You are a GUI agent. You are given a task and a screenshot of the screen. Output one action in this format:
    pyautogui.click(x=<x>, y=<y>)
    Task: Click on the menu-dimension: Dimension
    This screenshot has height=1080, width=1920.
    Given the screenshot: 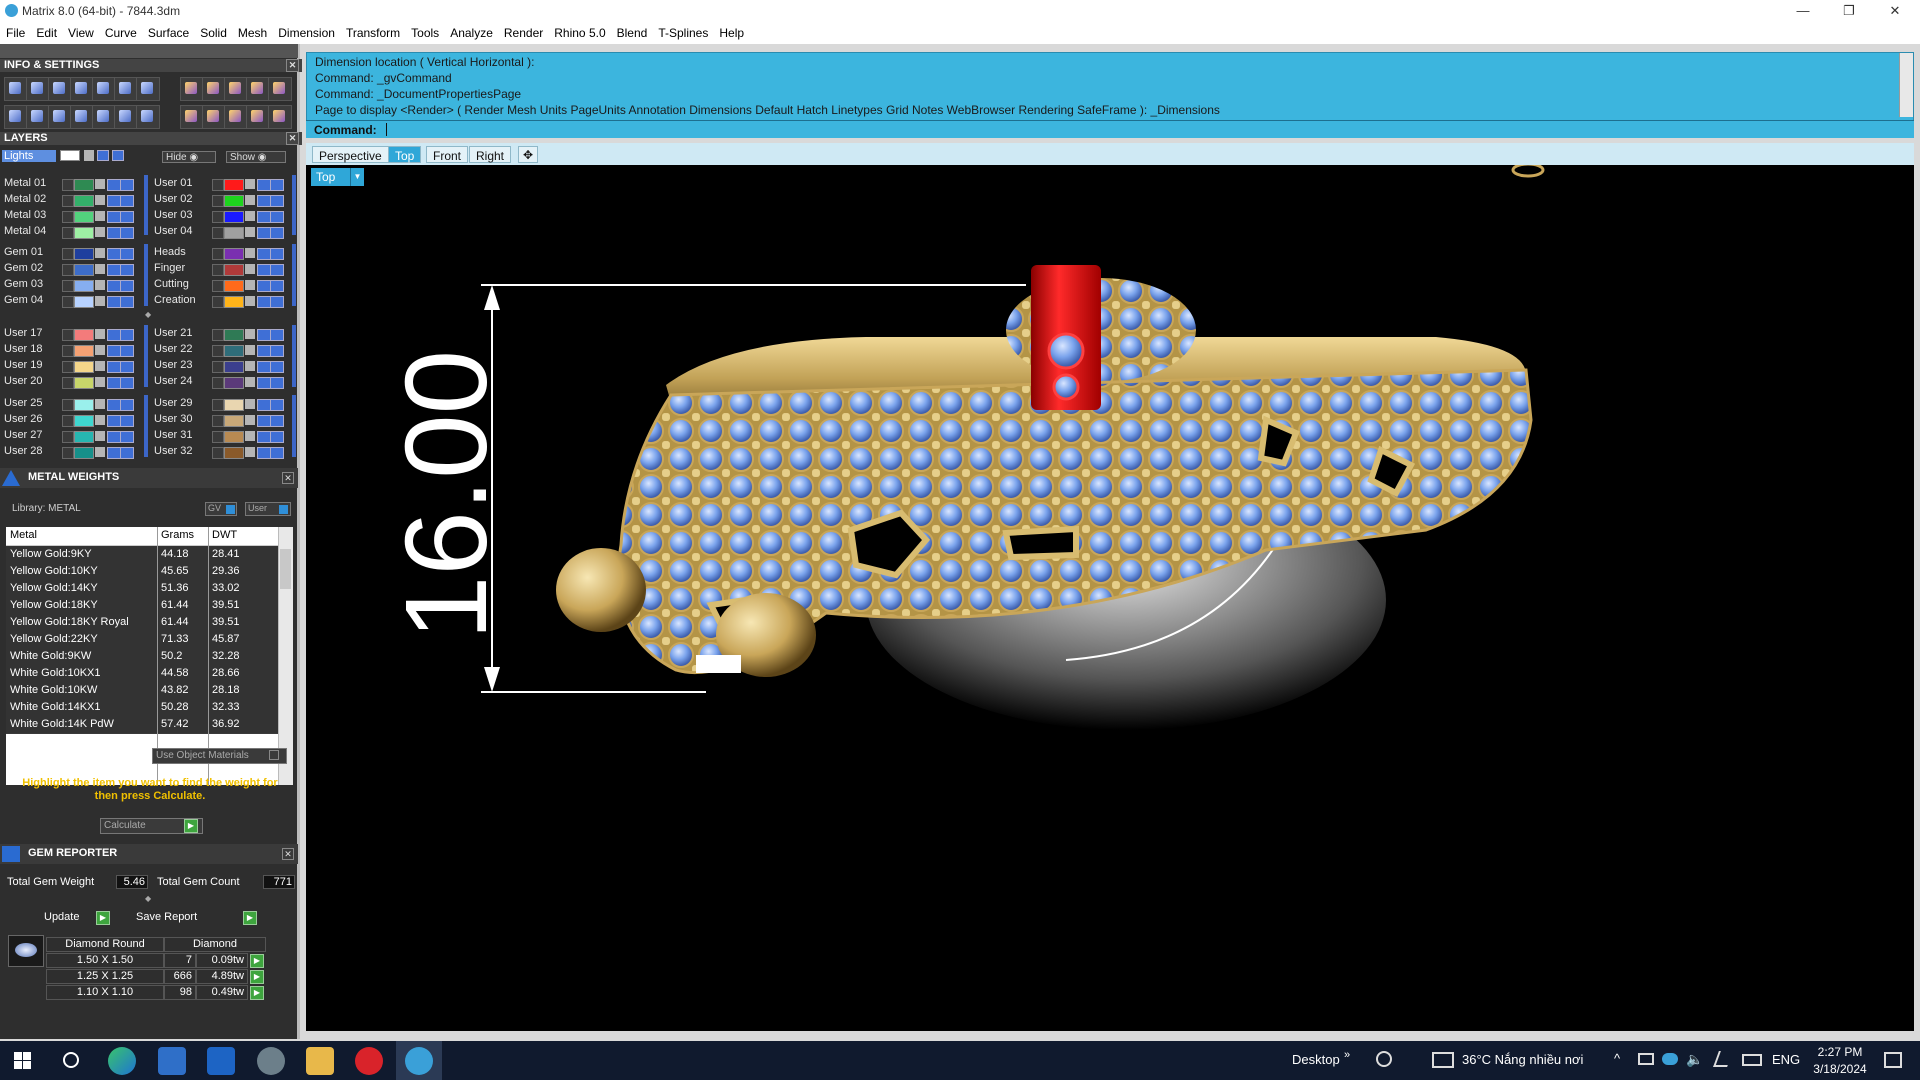 What is the action you would take?
    pyautogui.click(x=306, y=33)
    